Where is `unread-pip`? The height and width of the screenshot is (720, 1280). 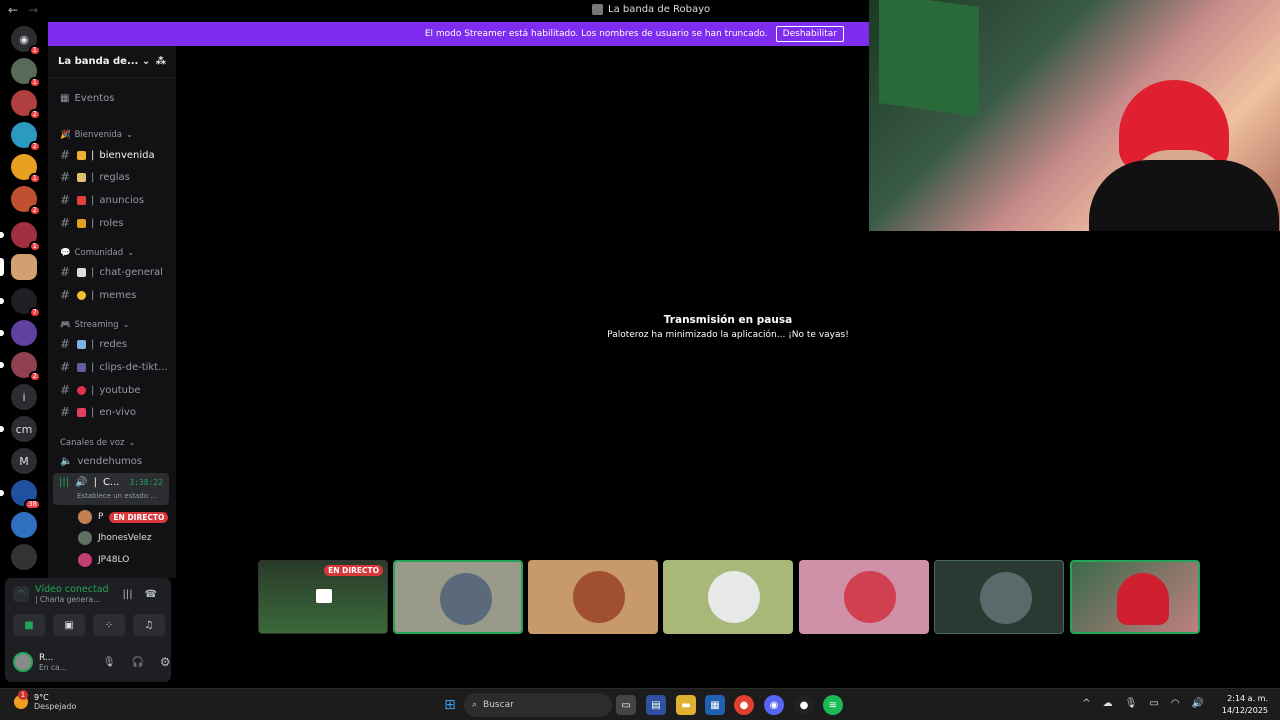
unread-pip is located at coordinates (2, 235).